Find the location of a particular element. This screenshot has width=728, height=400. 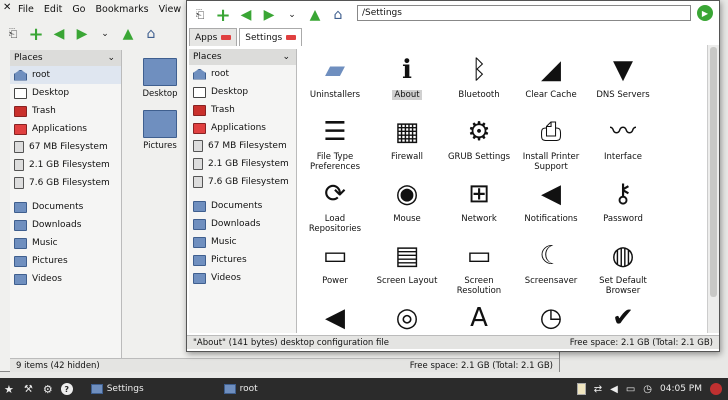

settings-item: ▭ Screen Resolution is located at coordinates (479, 267).